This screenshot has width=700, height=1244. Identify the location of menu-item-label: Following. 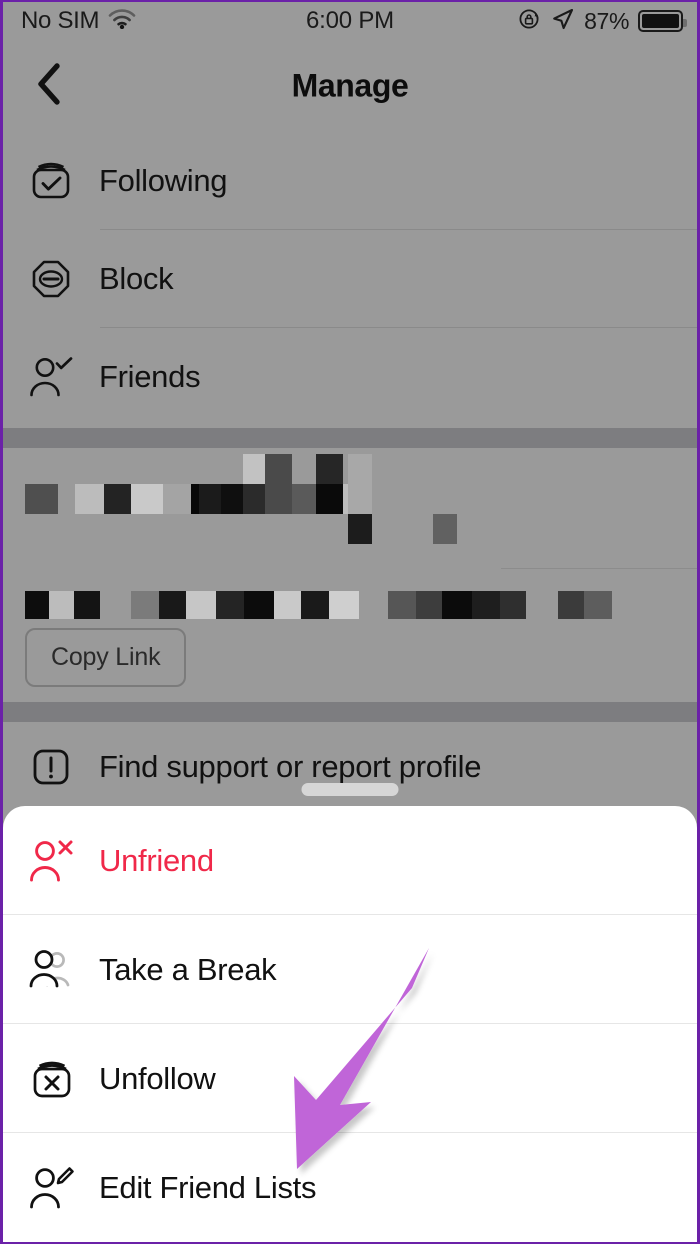
(163, 180).